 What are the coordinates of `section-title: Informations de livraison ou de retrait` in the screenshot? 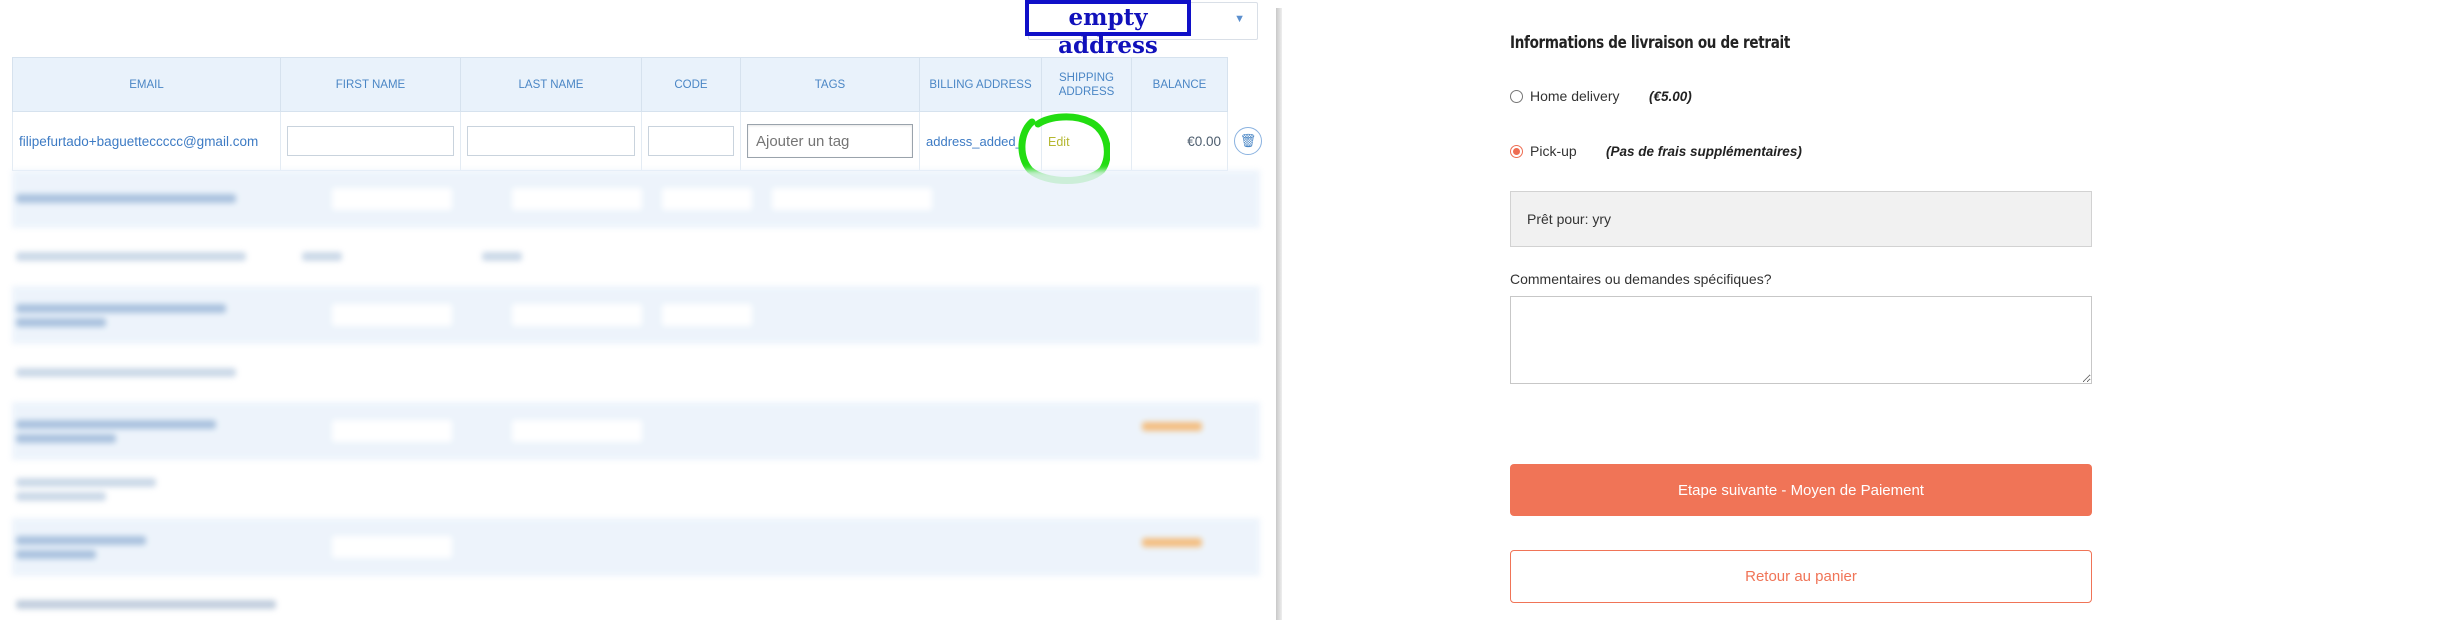 It's located at (1650, 42).